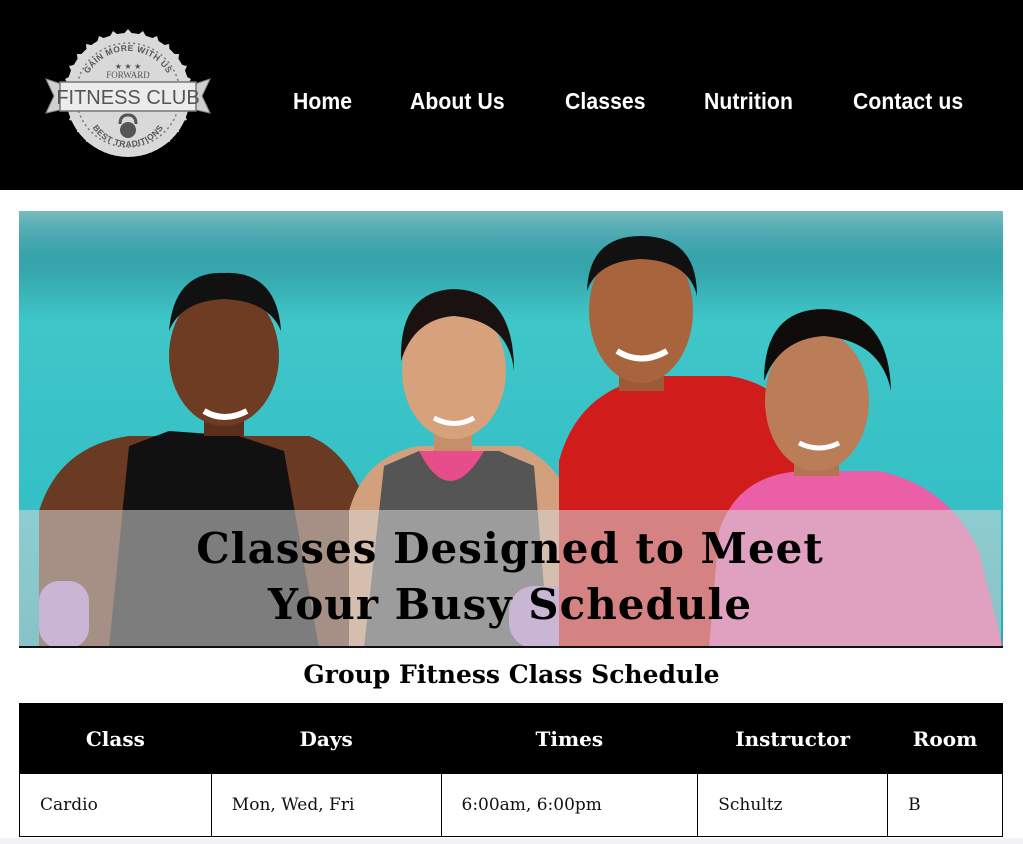 Image resolution: width=1023 pixels, height=844 pixels. I want to click on schedule-header-row: Class Days Times Instructor Room, so click(511, 738).